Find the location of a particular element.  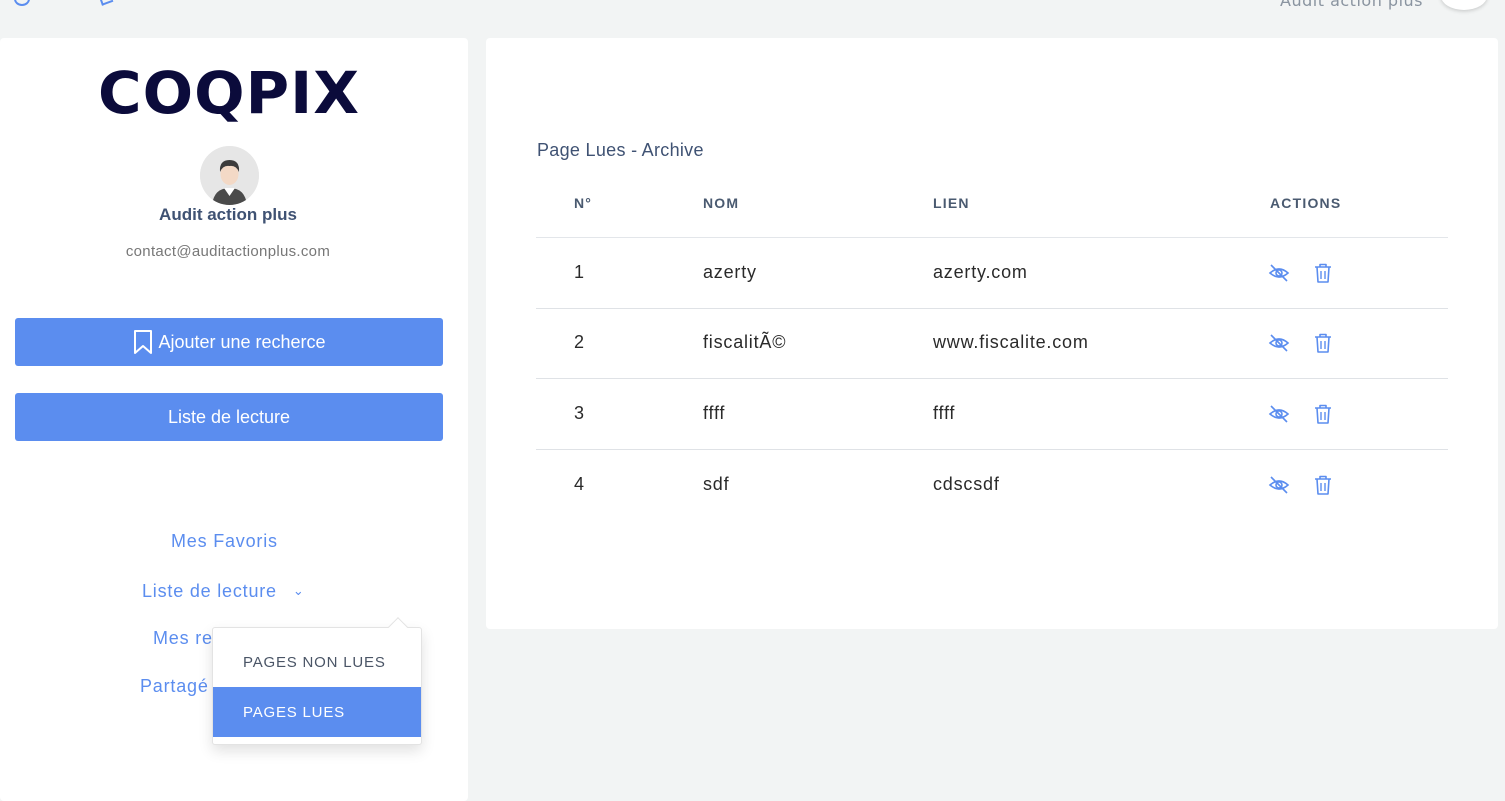

table-header: N° NOM LIEN ACTIONS is located at coordinates (992, 213).